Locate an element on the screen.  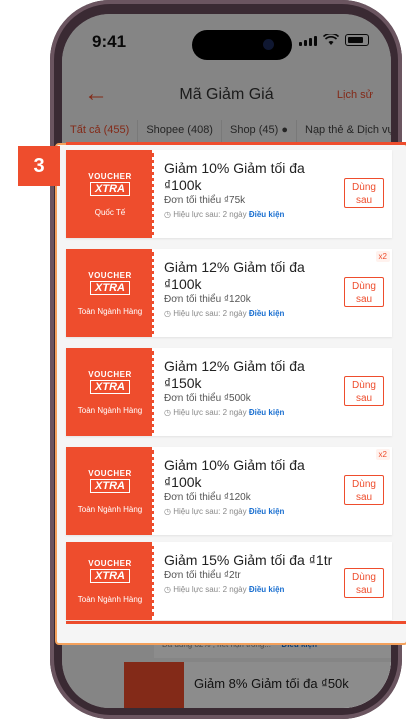
voucher-logo: VOUCHER XTRA Quốc Tế is located at coordinates (110, 194).